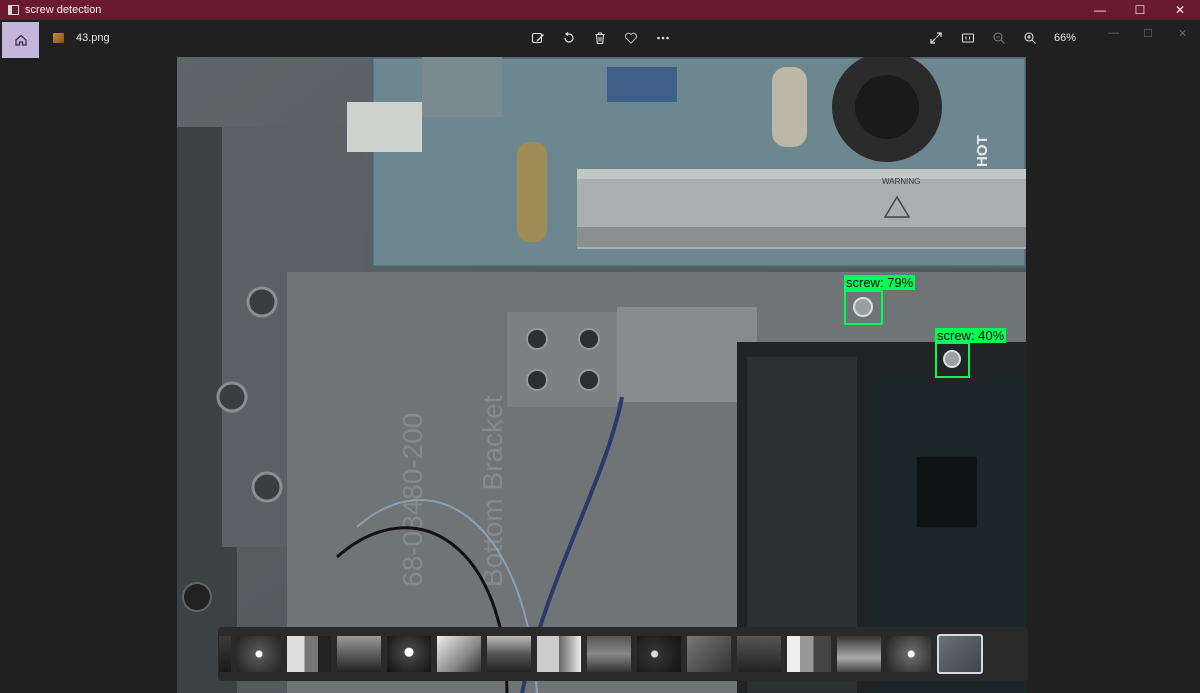 The image size is (1200, 693). What do you see at coordinates (13, 10) in the screenshot?
I see `app-icon` at bounding box center [13, 10].